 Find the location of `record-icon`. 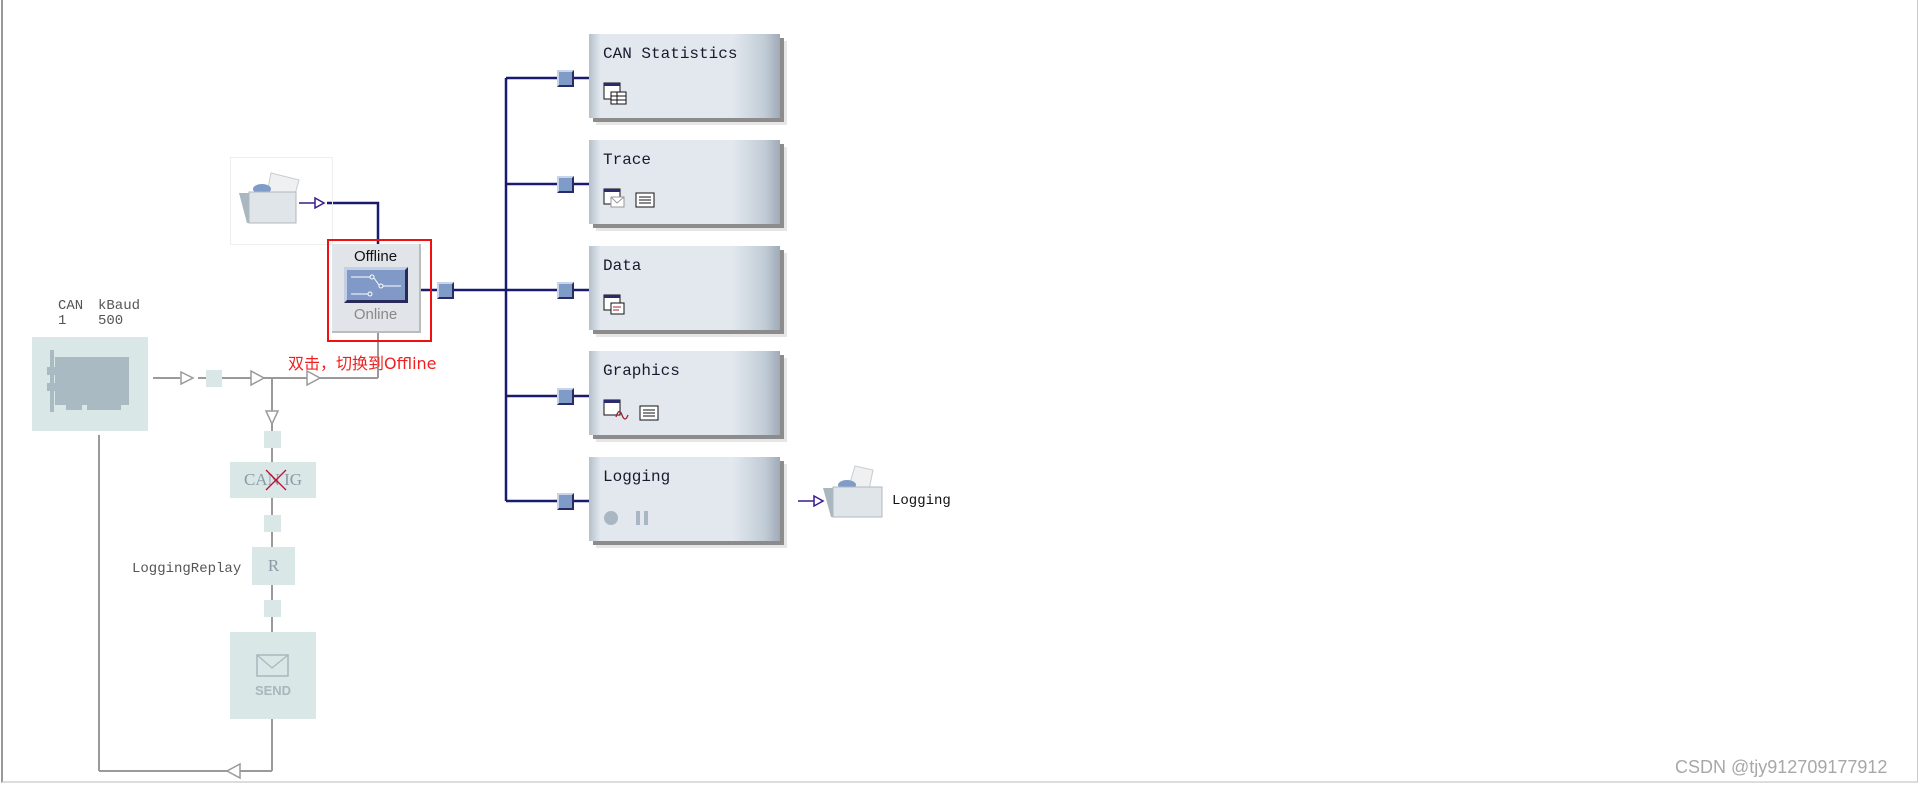

record-icon is located at coordinates (611, 518).